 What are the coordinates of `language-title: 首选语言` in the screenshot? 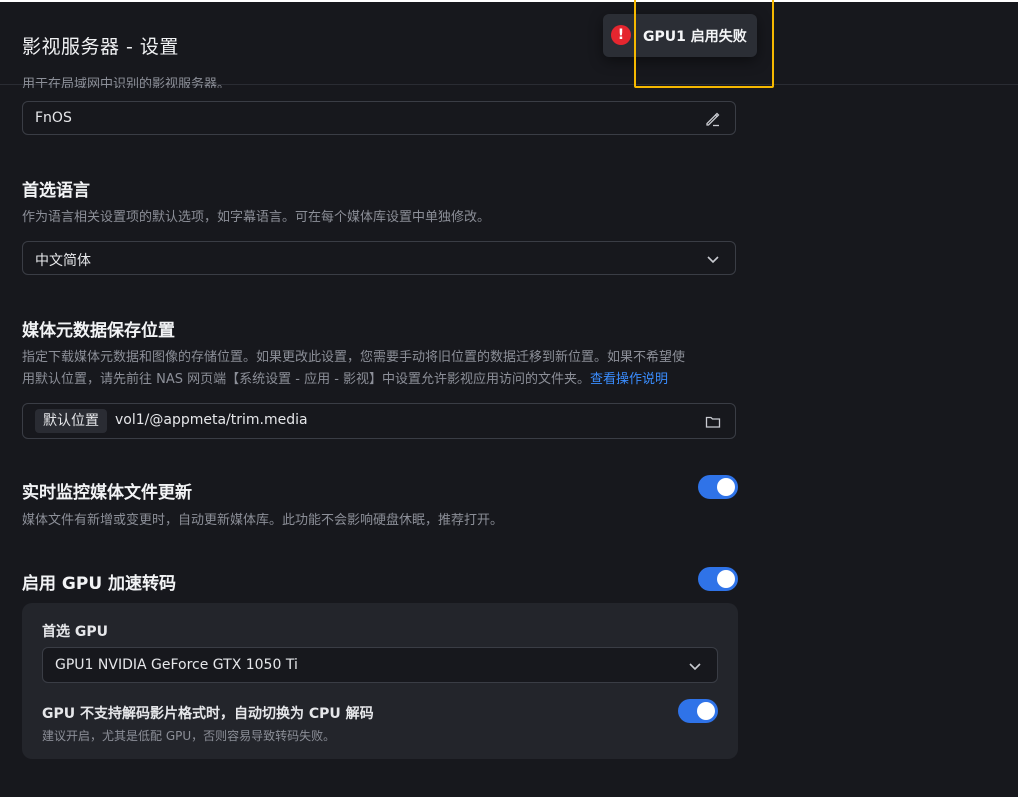 It's located at (56, 191).